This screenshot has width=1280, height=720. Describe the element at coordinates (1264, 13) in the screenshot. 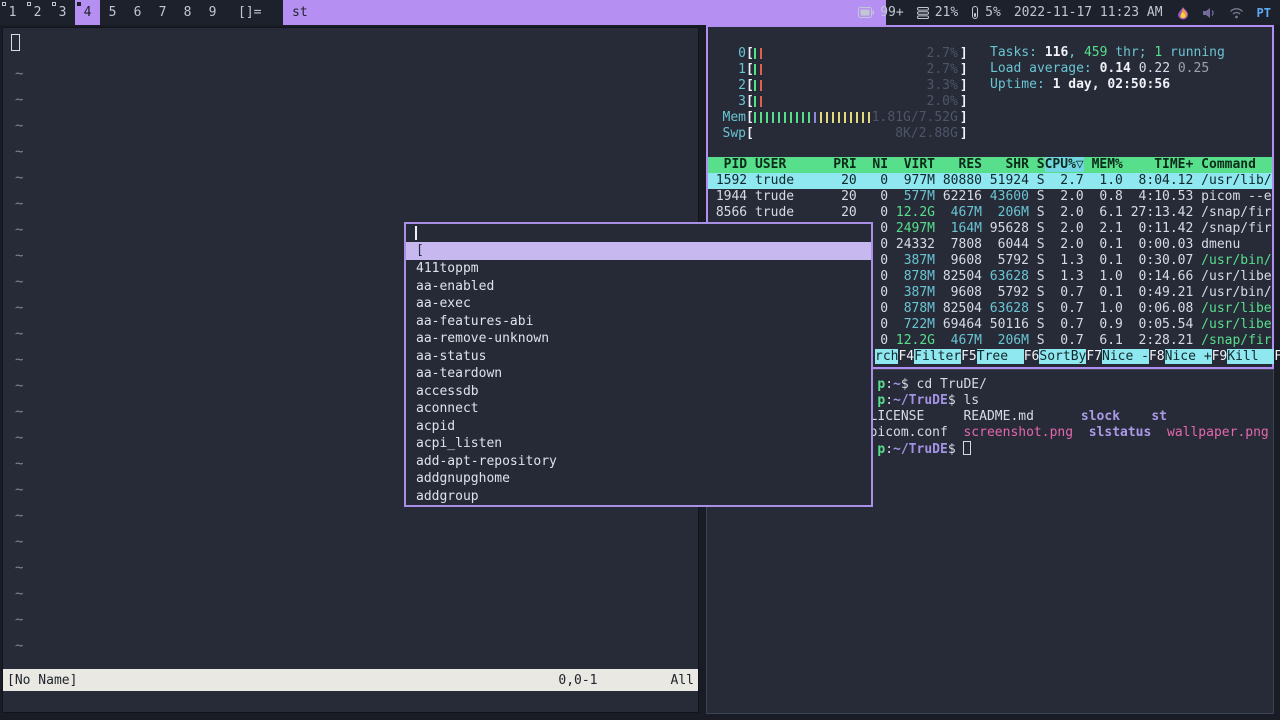

I see `keyboard-layout: PT` at that location.